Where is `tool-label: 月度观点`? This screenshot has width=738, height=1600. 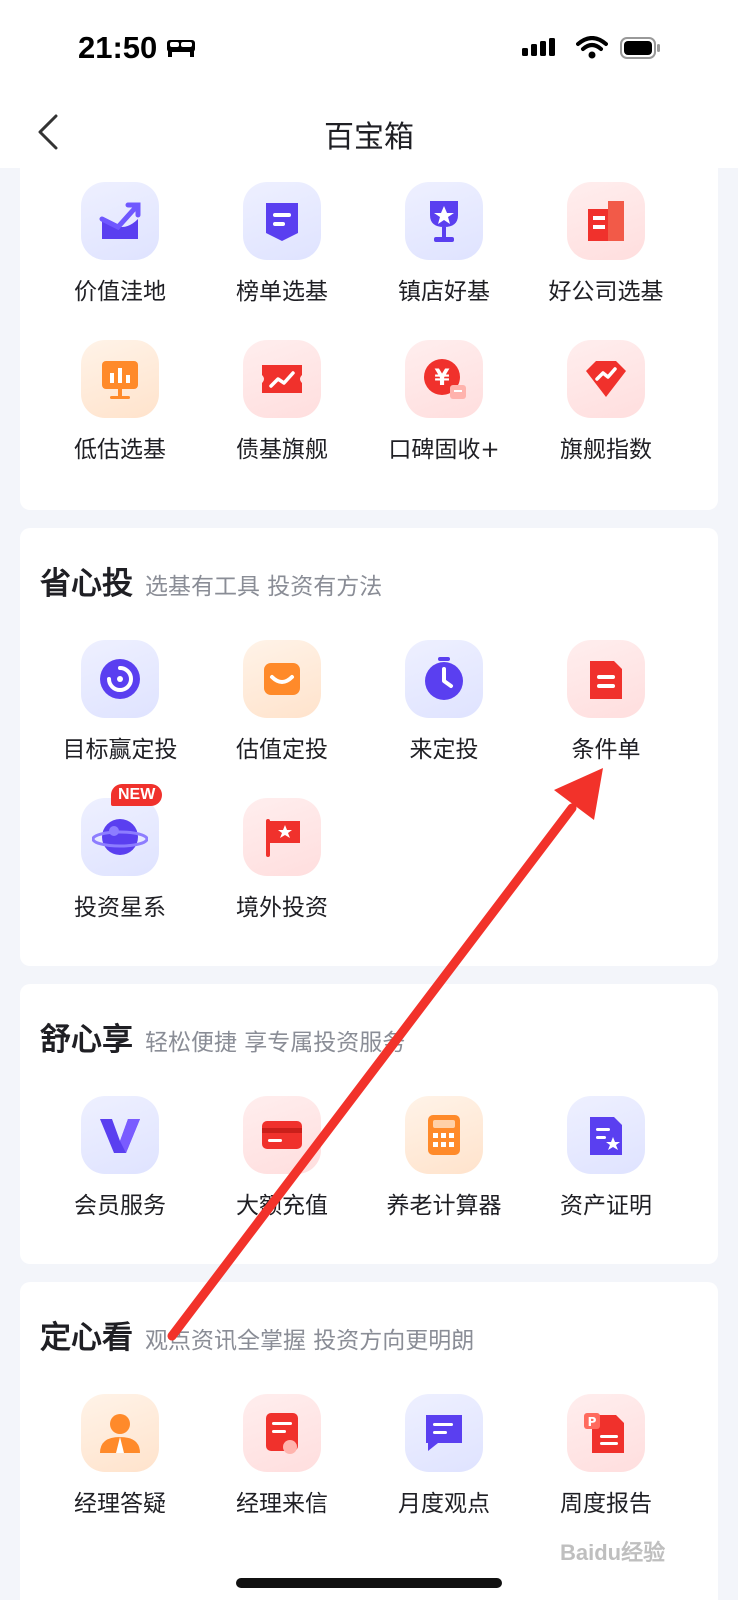 tool-label: 月度观点 is located at coordinates (444, 1504).